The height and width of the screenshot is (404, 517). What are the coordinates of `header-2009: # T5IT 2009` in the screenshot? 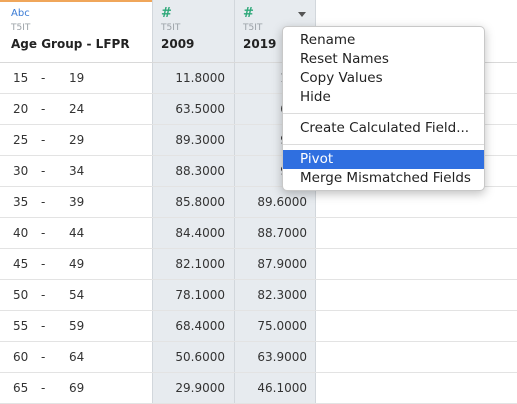 It's located at (193, 31).